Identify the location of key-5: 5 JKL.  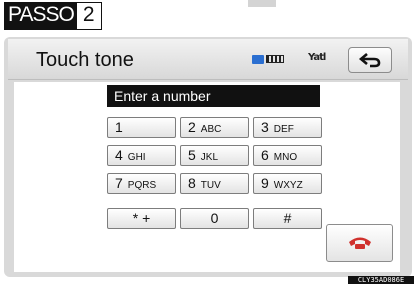
(214, 155).